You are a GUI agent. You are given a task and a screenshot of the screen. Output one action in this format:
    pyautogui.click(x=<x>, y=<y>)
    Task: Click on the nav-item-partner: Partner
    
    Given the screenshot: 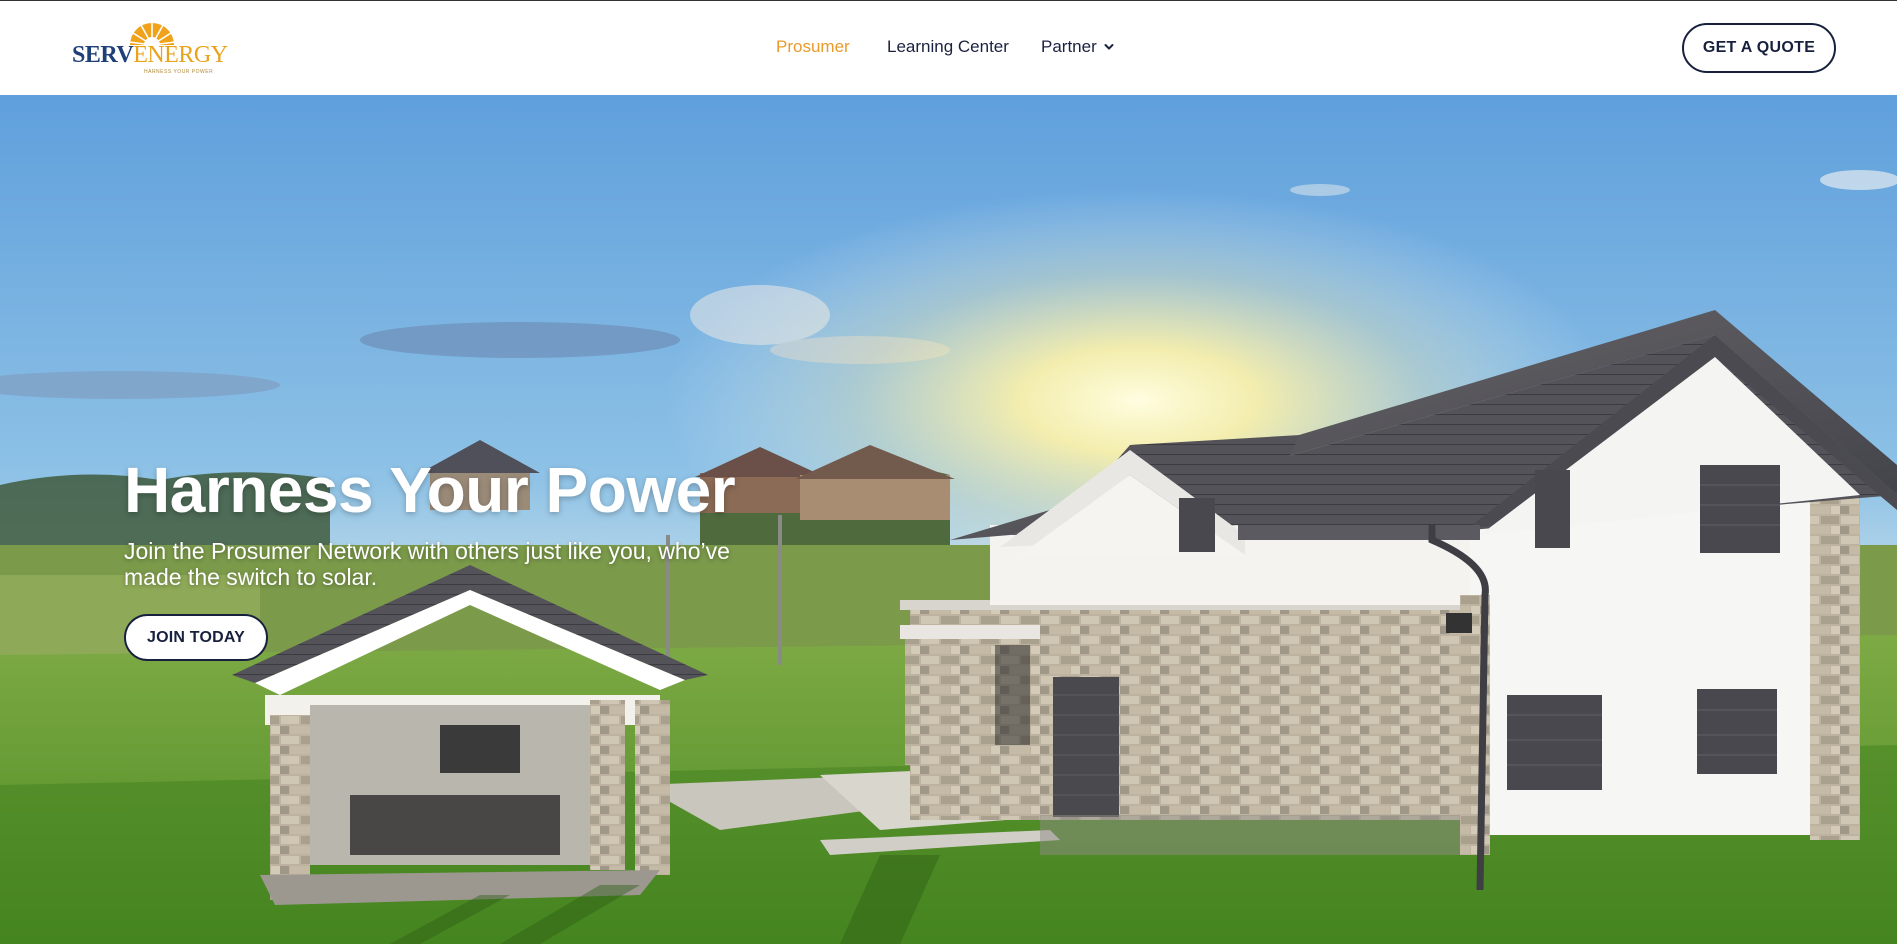 What is the action you would take?
    pyautogui.click(x=1078, y=47)
    